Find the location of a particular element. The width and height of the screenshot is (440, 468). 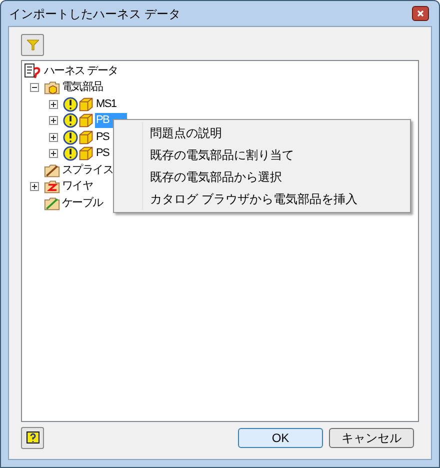

tree-item-label: ワイヤ is located at coordinates (77, 186).